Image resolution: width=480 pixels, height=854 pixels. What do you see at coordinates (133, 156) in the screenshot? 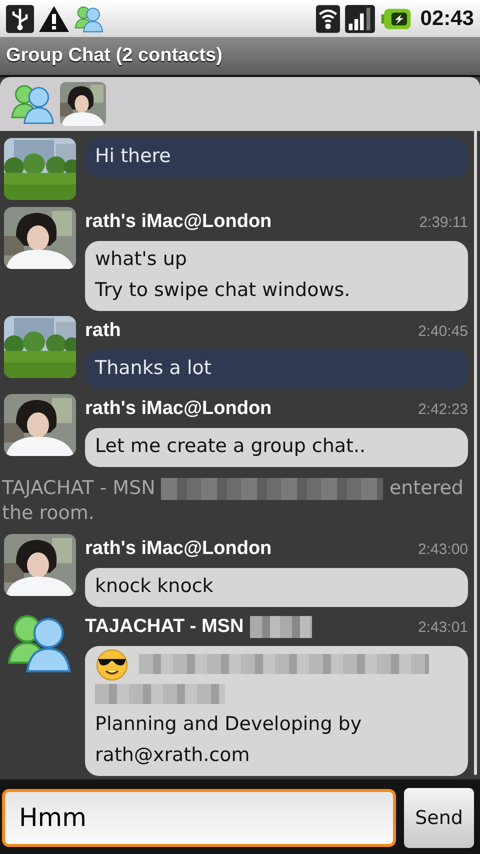
I see `message-text: Hi there` at bounding box center [133, 156].